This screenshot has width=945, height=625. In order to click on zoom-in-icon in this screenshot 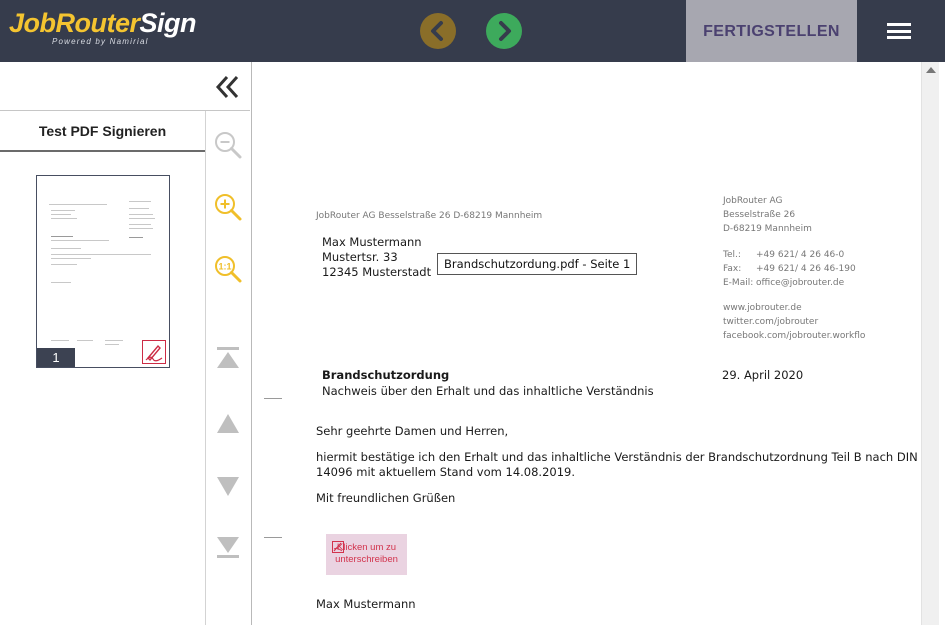, I will do `click(228, 207)`.